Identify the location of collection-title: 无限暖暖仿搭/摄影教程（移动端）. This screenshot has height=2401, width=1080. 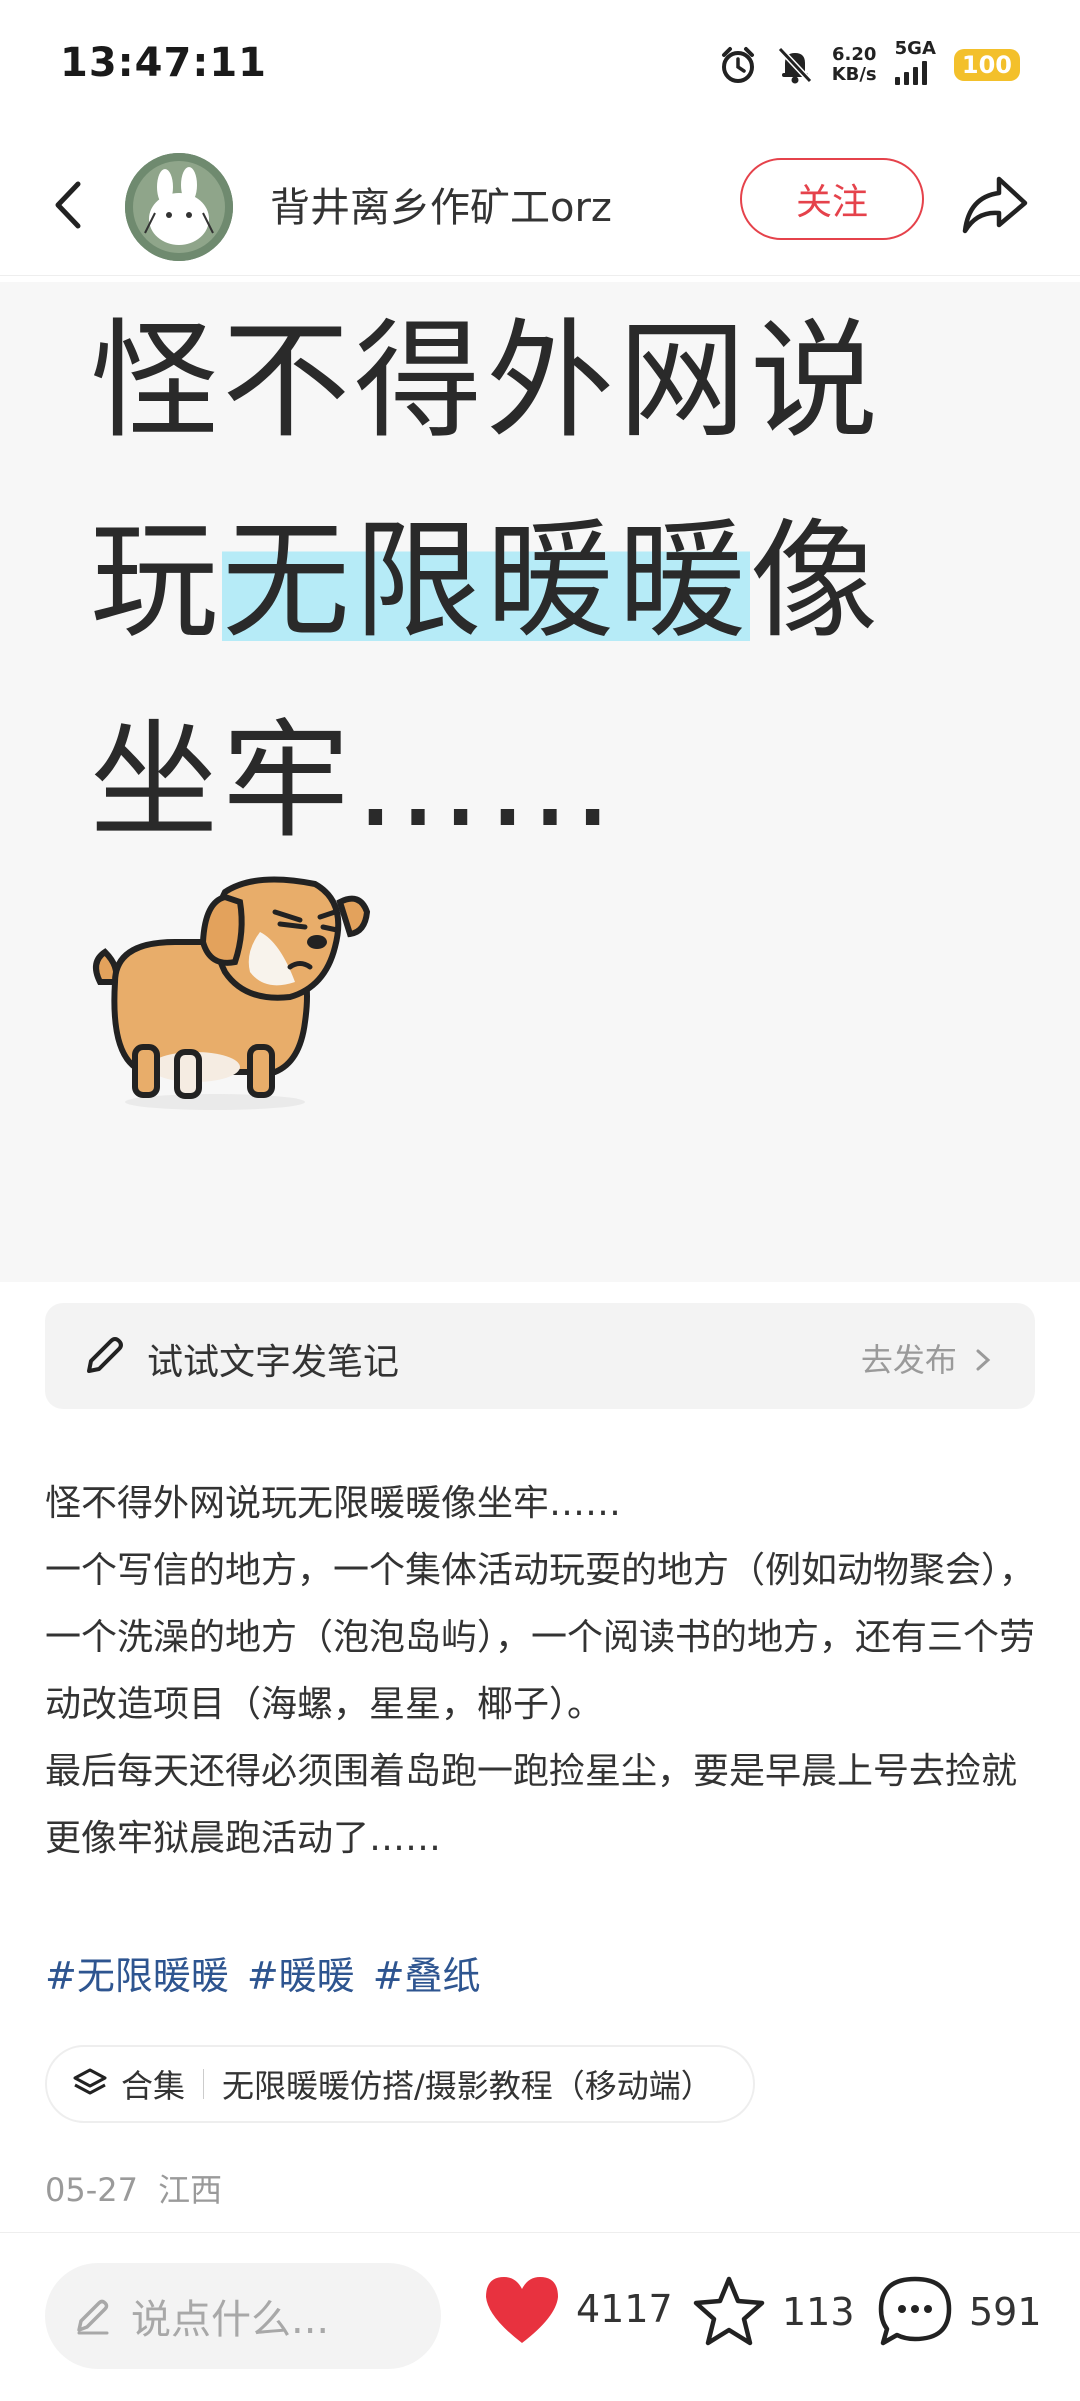
(467, 2086).